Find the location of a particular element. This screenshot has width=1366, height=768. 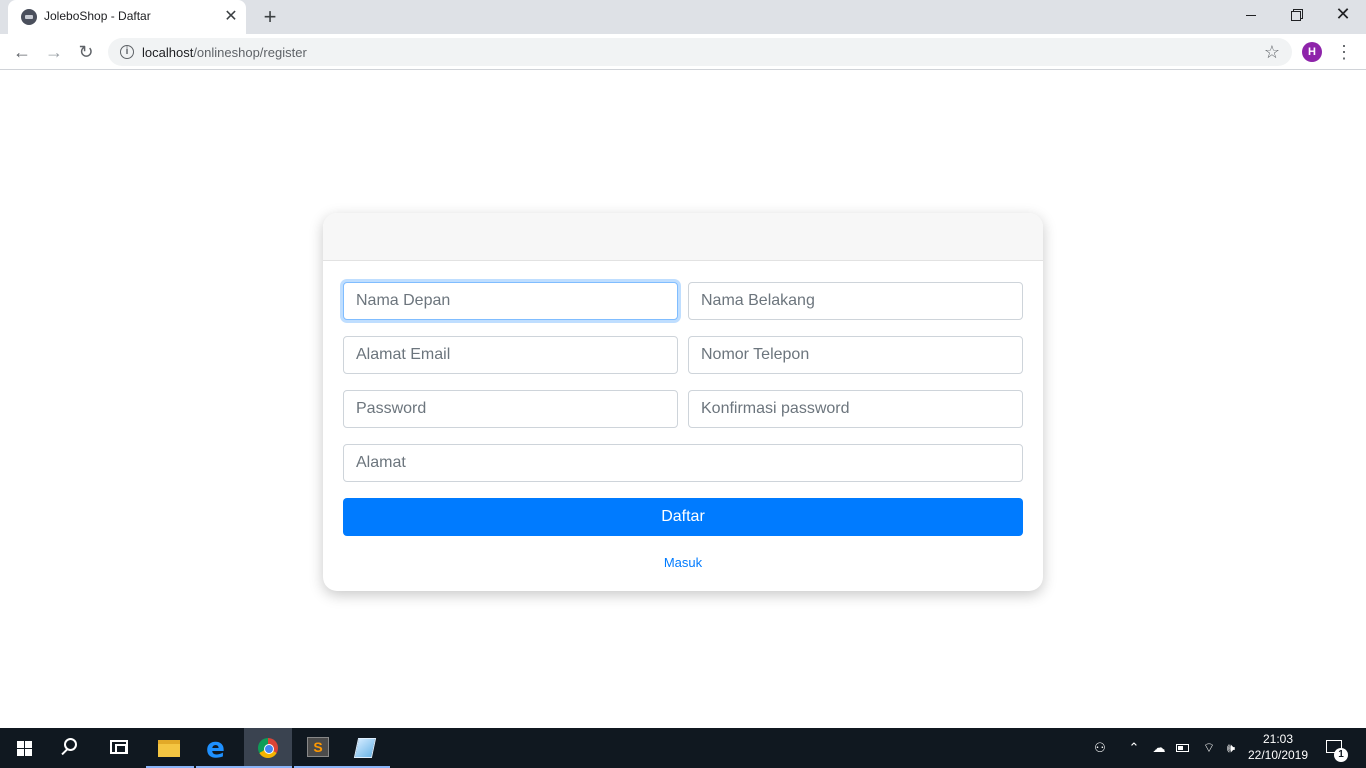

clock-time: 21:03 is located at coordinates (1278, 739).